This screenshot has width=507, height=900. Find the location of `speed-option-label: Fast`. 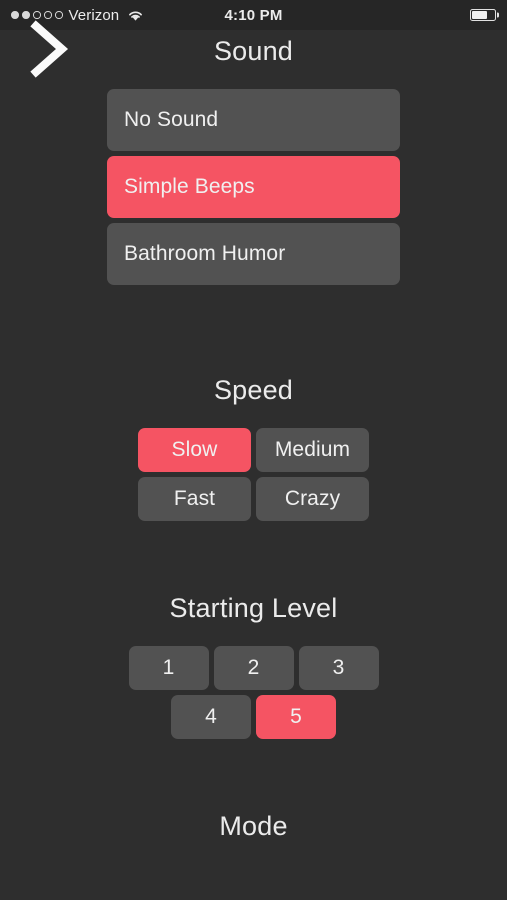

speed-option-label: Fast is located at coordinates (194, 498).